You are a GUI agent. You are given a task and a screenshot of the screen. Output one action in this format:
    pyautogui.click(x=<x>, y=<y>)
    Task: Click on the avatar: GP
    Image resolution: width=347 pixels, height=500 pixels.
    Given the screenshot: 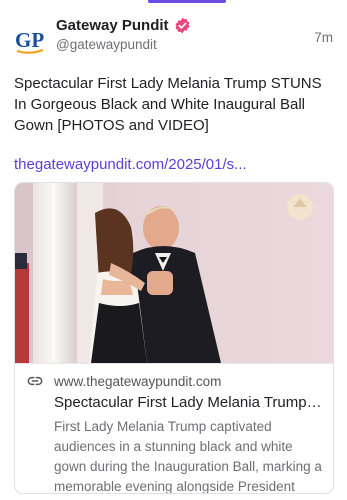 What is the action you would take?
    pyautogui.click(x=30, y=39)
    